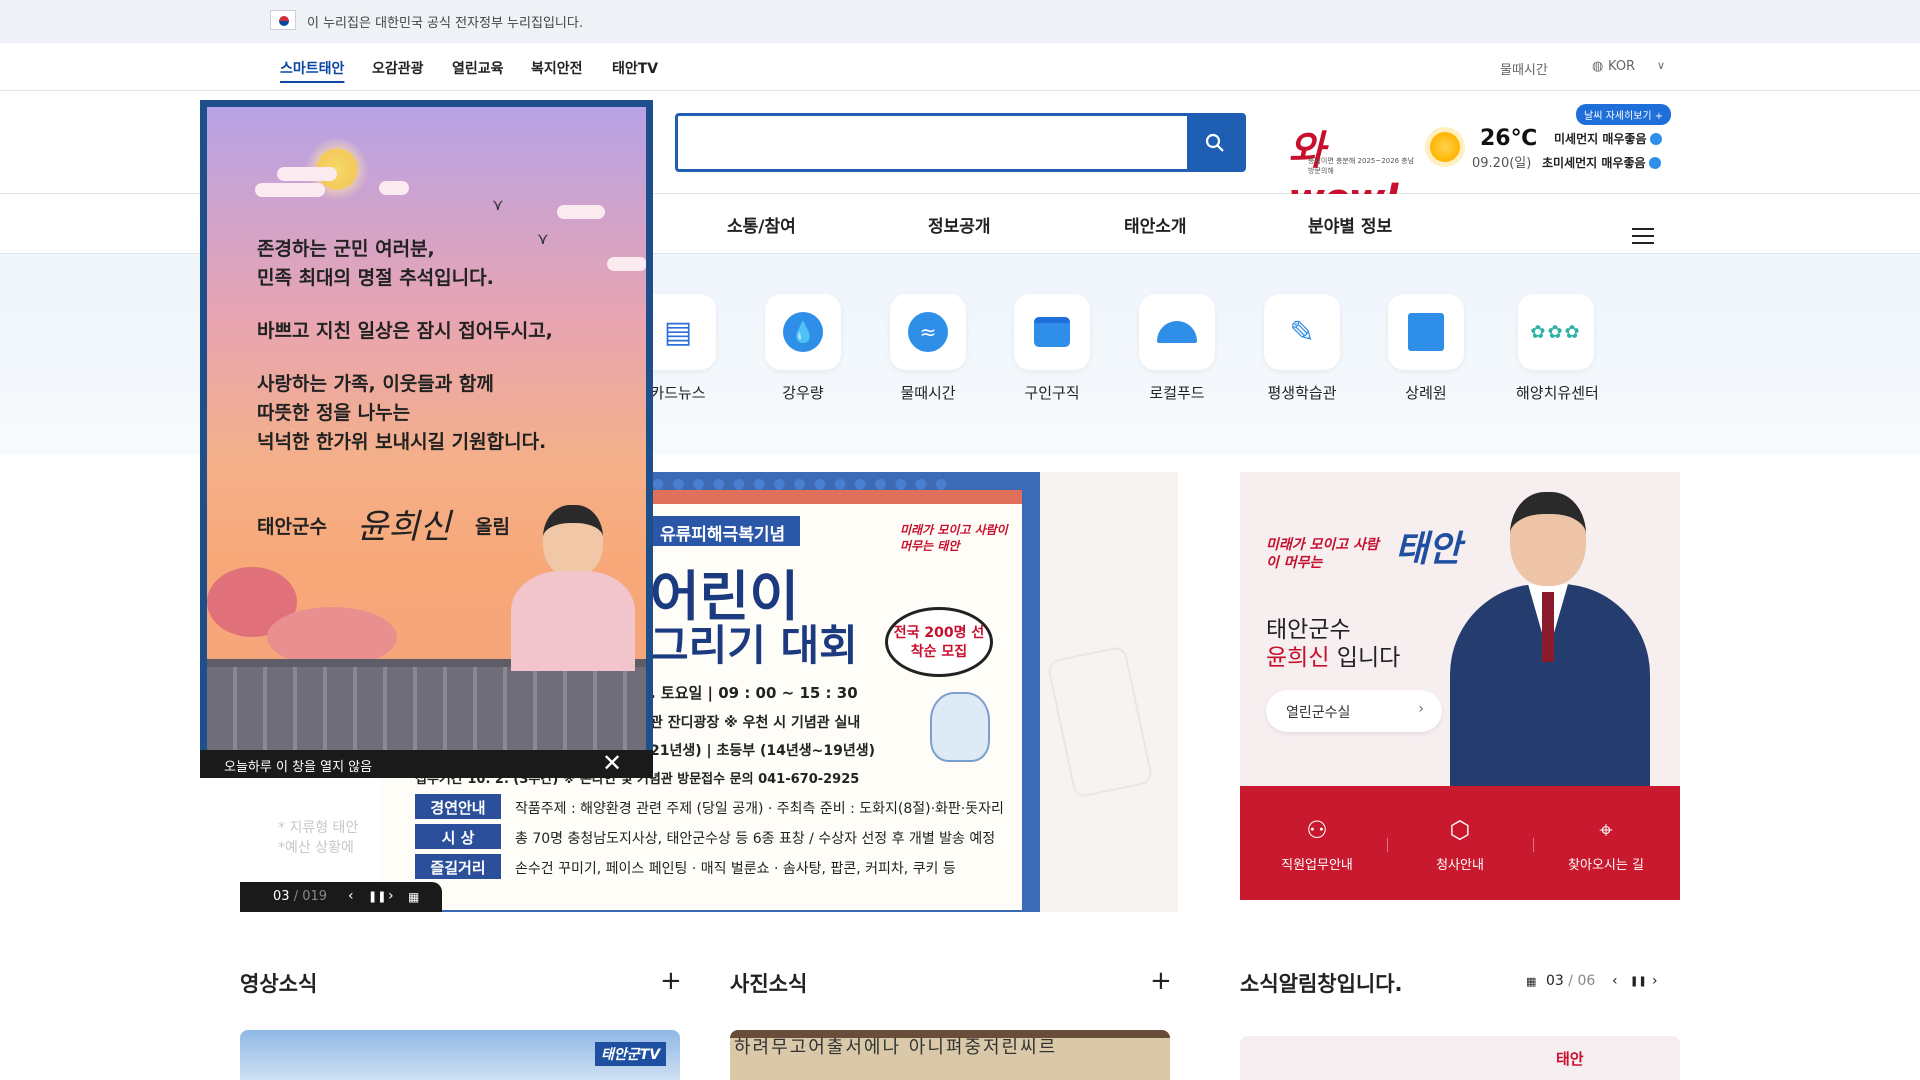  Describe the element at coordinates (1317, 830) in the screenshot. I see `people-icon: ⚇` at that location.